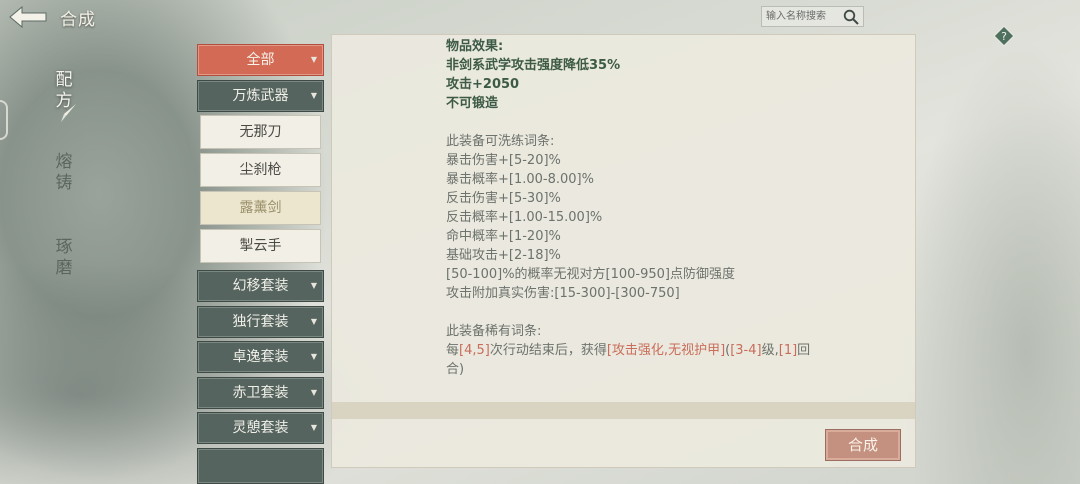 This screenshot has width=1080, height=484. What do you see at coordinates (483, 84) in the screenshot?
I see `effect-line: 攻击+2050` at bounding box center [483, 84].